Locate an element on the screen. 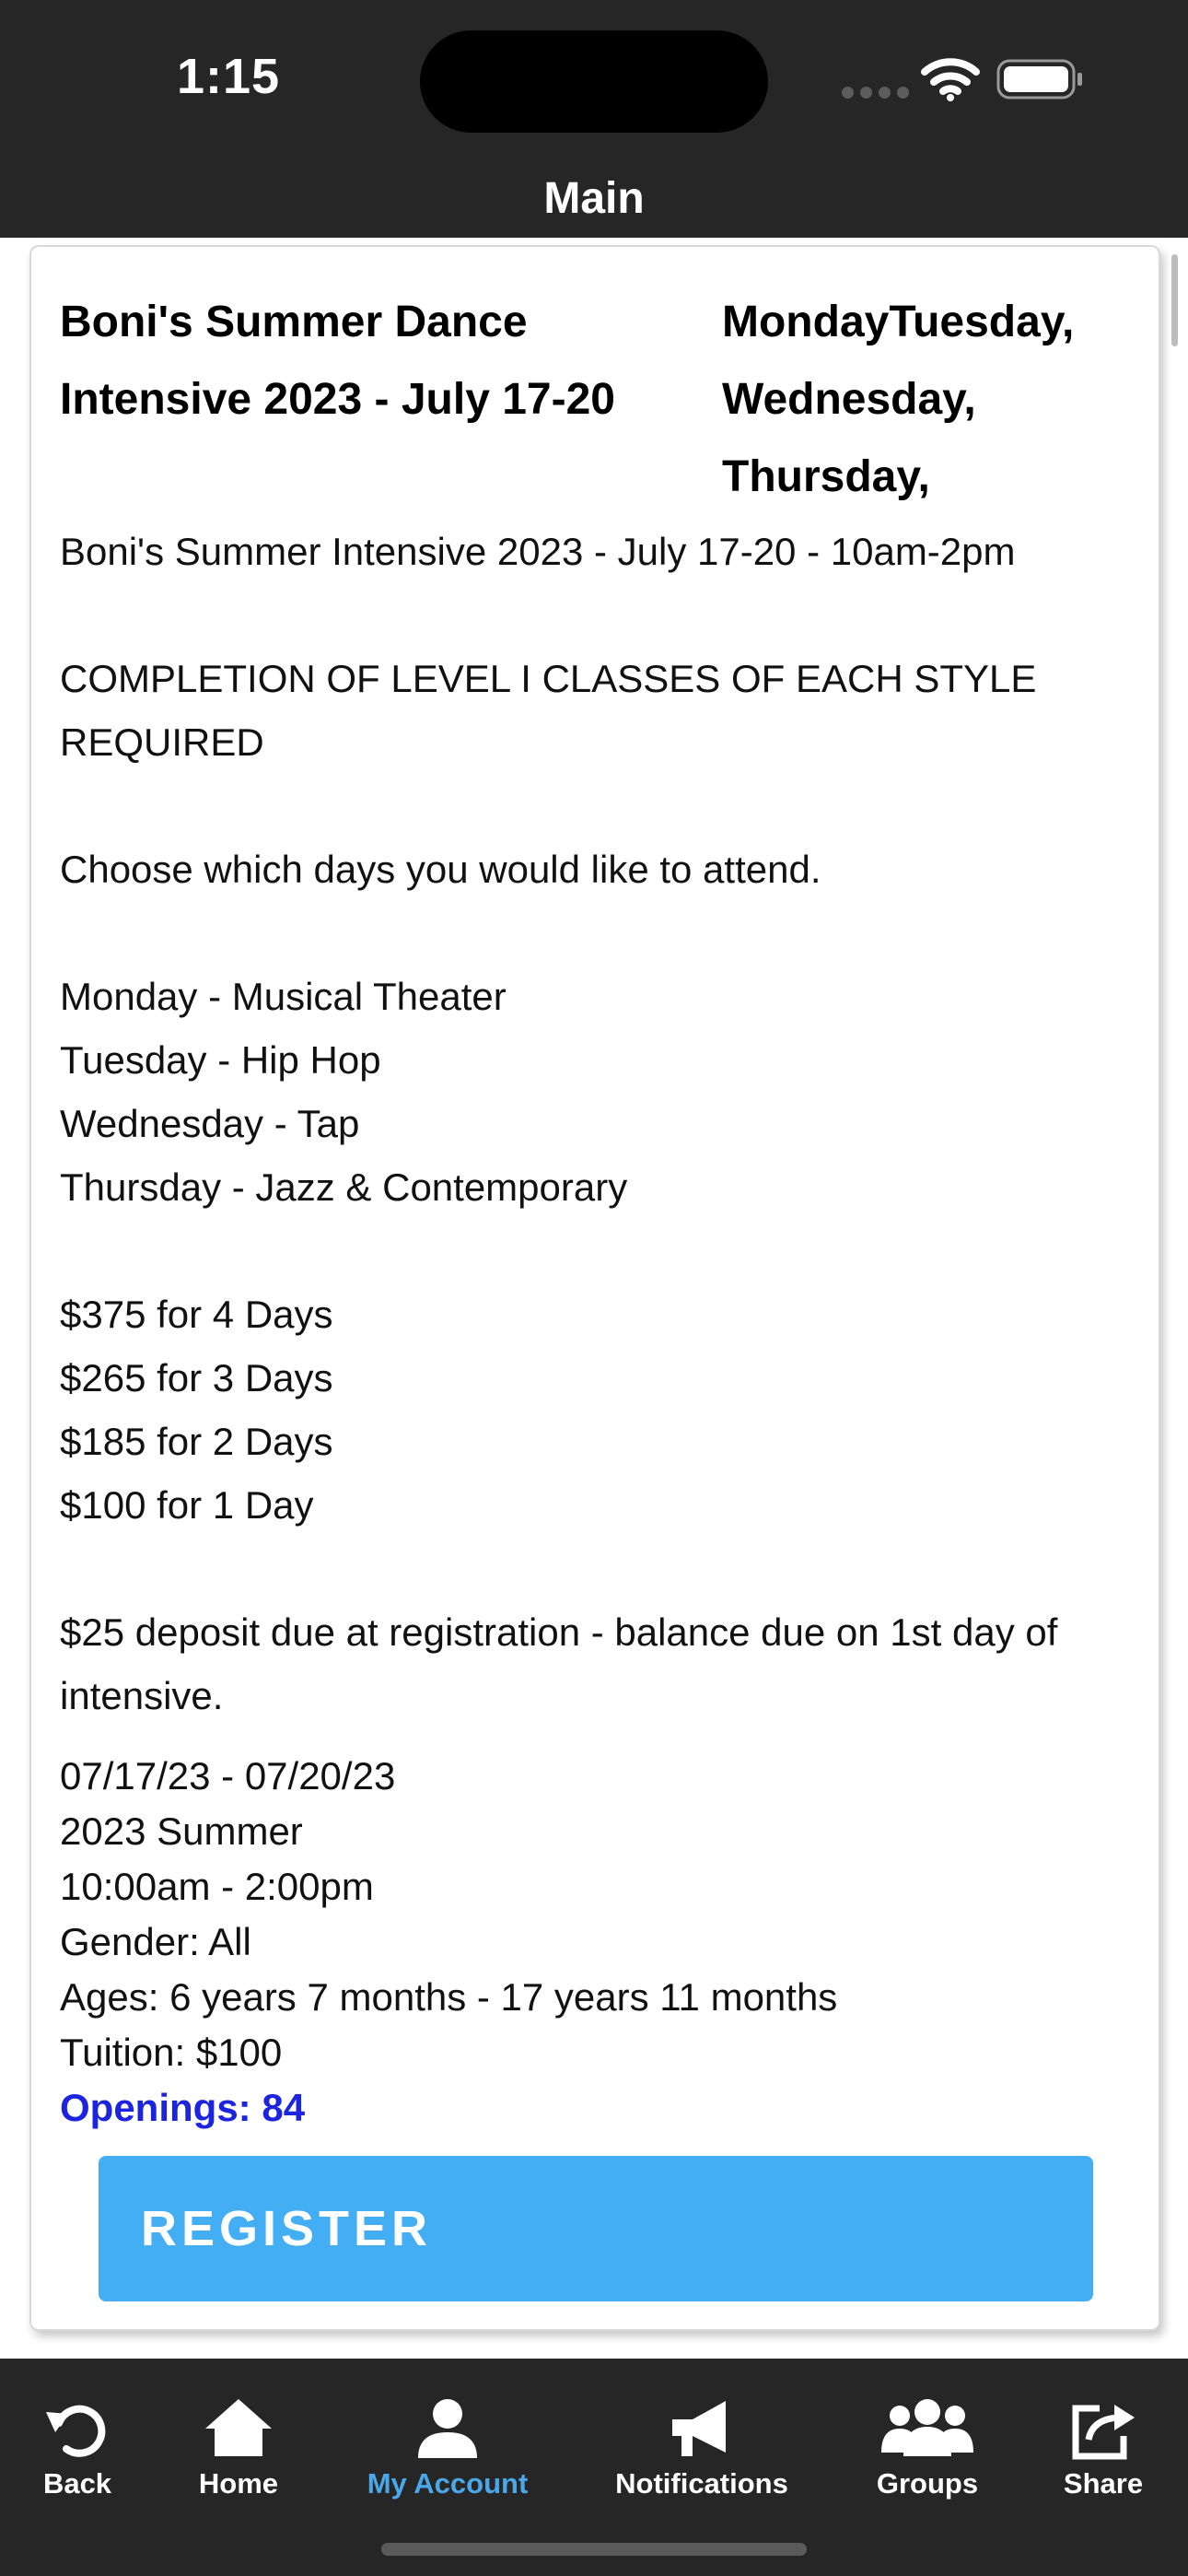 The width and height of the screenshot is (1188, 2576). home-icon is located at coordinates (239, 2427).